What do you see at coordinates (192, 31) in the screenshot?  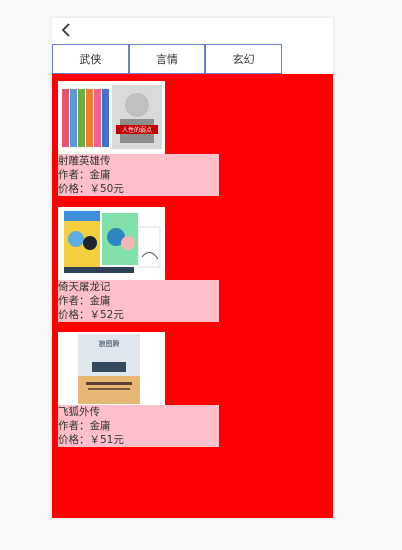 I see `top-bar` at bounding box center [192, 31].